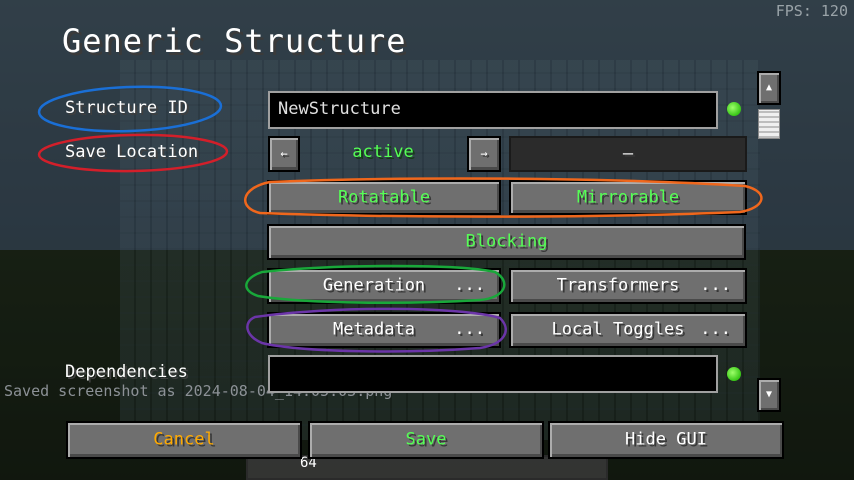  Describe the element at coordinates (734, 374) in the screenshot. I see `dependencies-status-led` at that location.